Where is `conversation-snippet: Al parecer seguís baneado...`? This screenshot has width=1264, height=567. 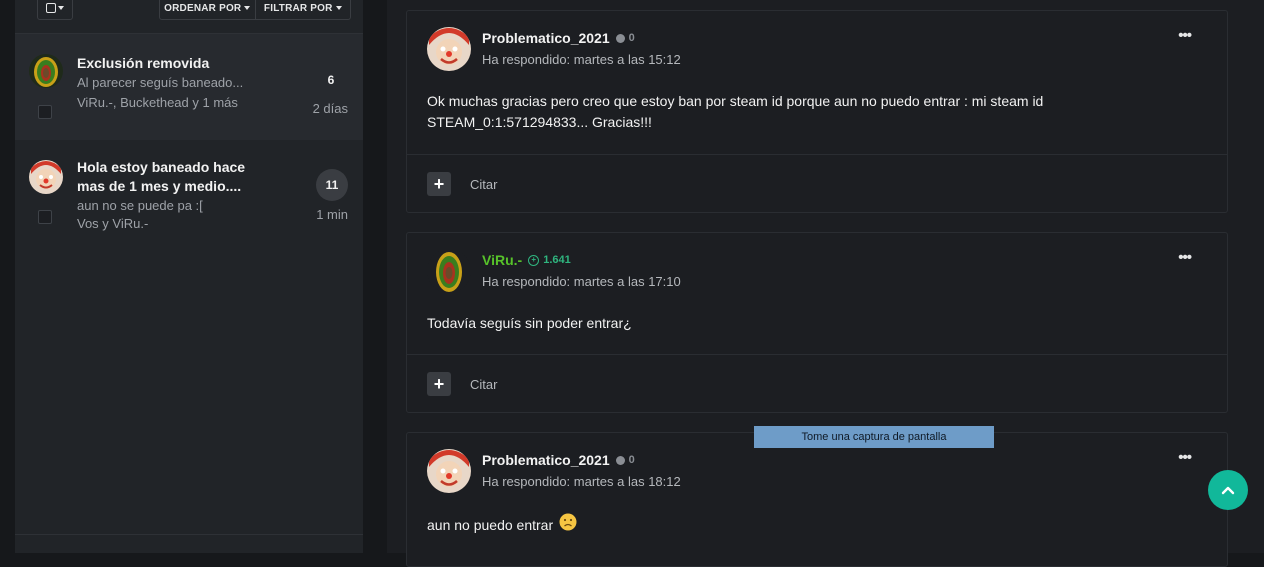
conversation-snippet: Al parecer seguís baneado... is located at coordinates (160, 82).